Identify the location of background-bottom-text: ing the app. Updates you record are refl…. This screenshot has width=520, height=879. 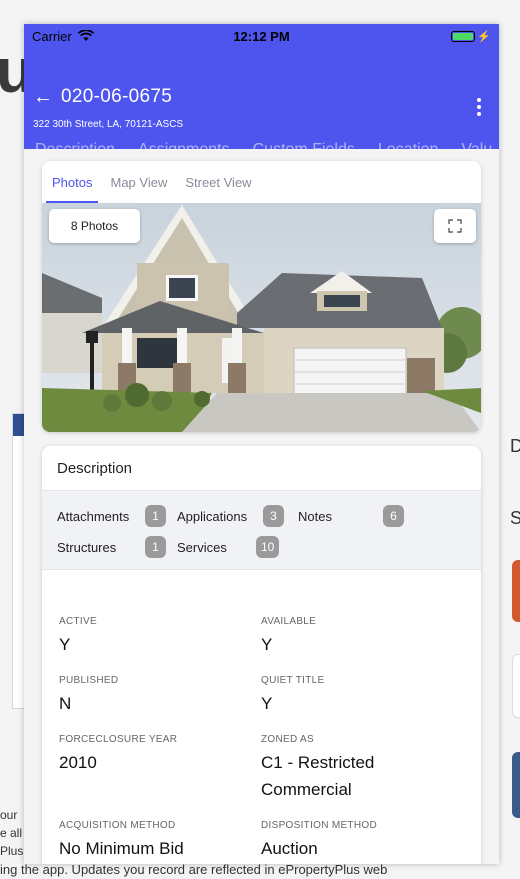
(194, 869).